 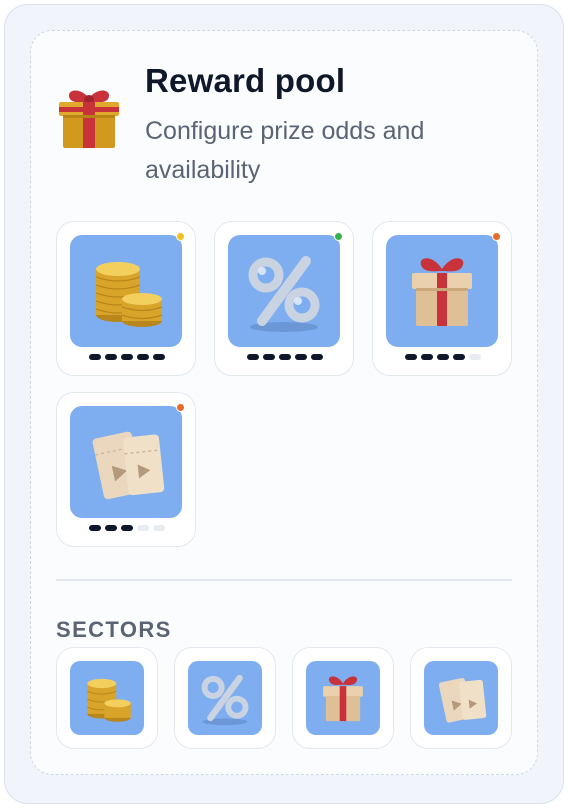 What do you see at coordinates (285, 150) in the screenshot?
I see `page-subtitle: Configure prize odds and availability` at bounding box center [285, 150].